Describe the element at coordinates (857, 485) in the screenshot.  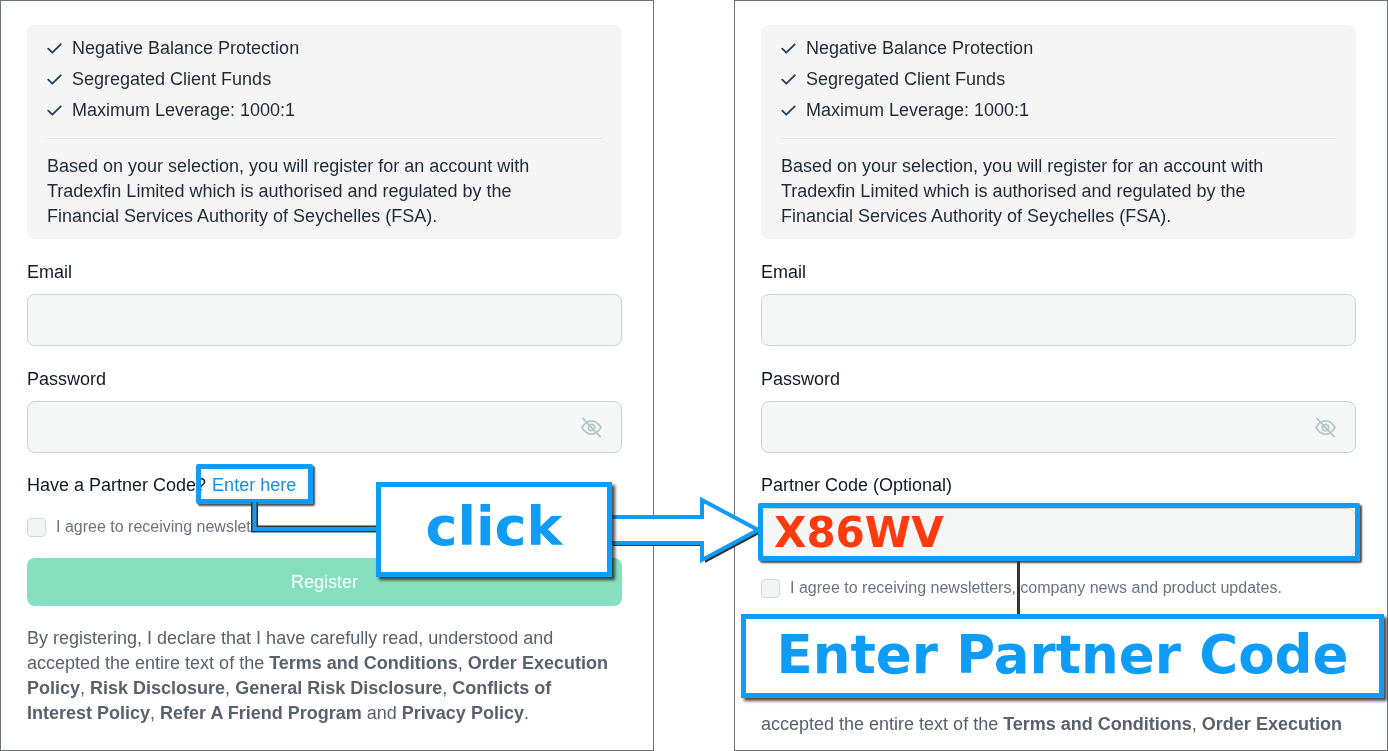
I see `field-label: Partner Code (Optional)` at that location.